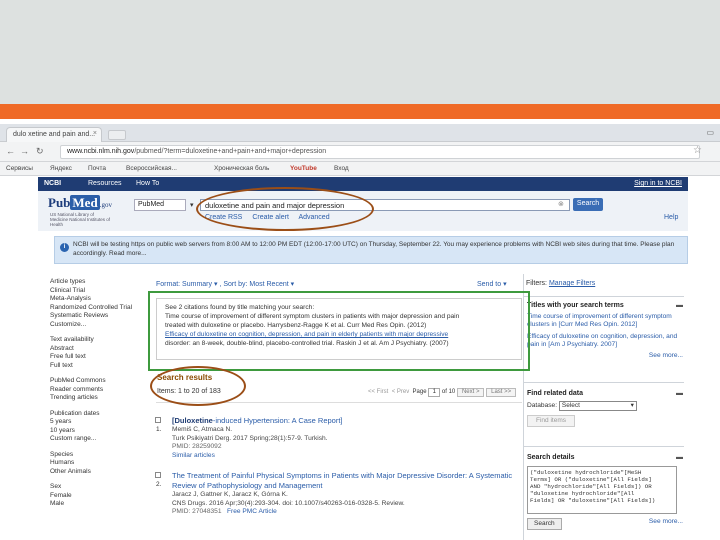 The width and height of the screenshot is (720, 540). What do you see at coordinates (604, 446) in the screenshot?
I see `right-divider` at bounding box center [604, 446].